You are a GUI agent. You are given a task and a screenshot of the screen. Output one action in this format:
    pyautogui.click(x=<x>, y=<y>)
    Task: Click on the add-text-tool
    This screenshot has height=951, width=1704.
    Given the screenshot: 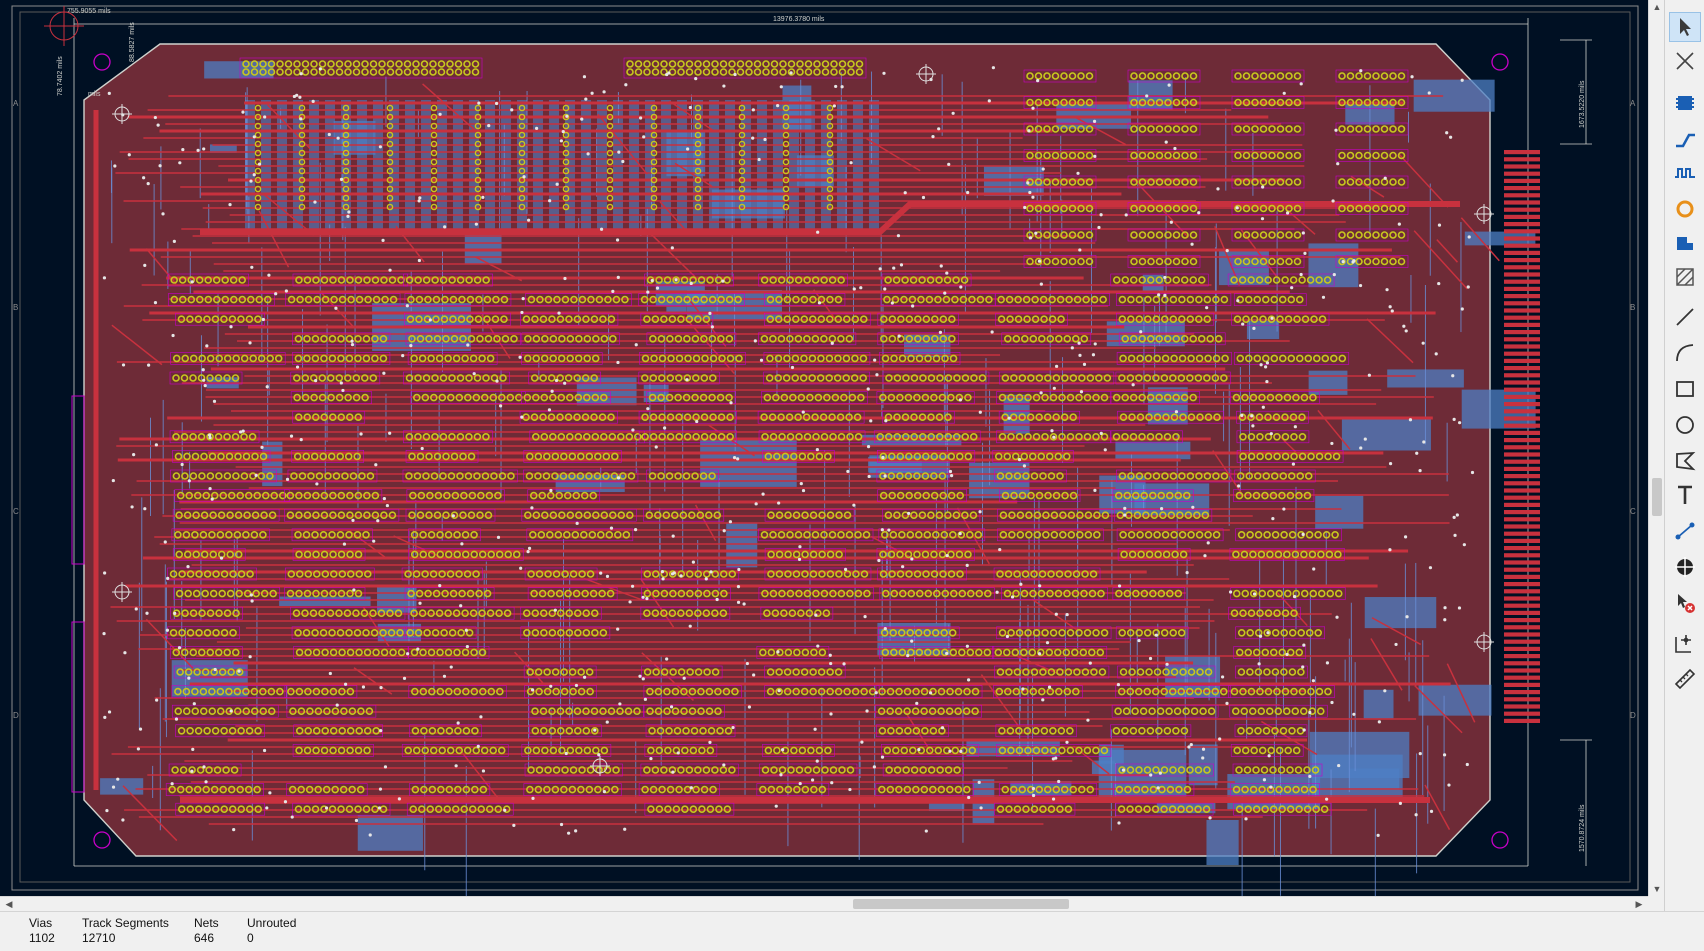 What is the action you would take?
    pyautogui.click(x=1685, y=495)
    